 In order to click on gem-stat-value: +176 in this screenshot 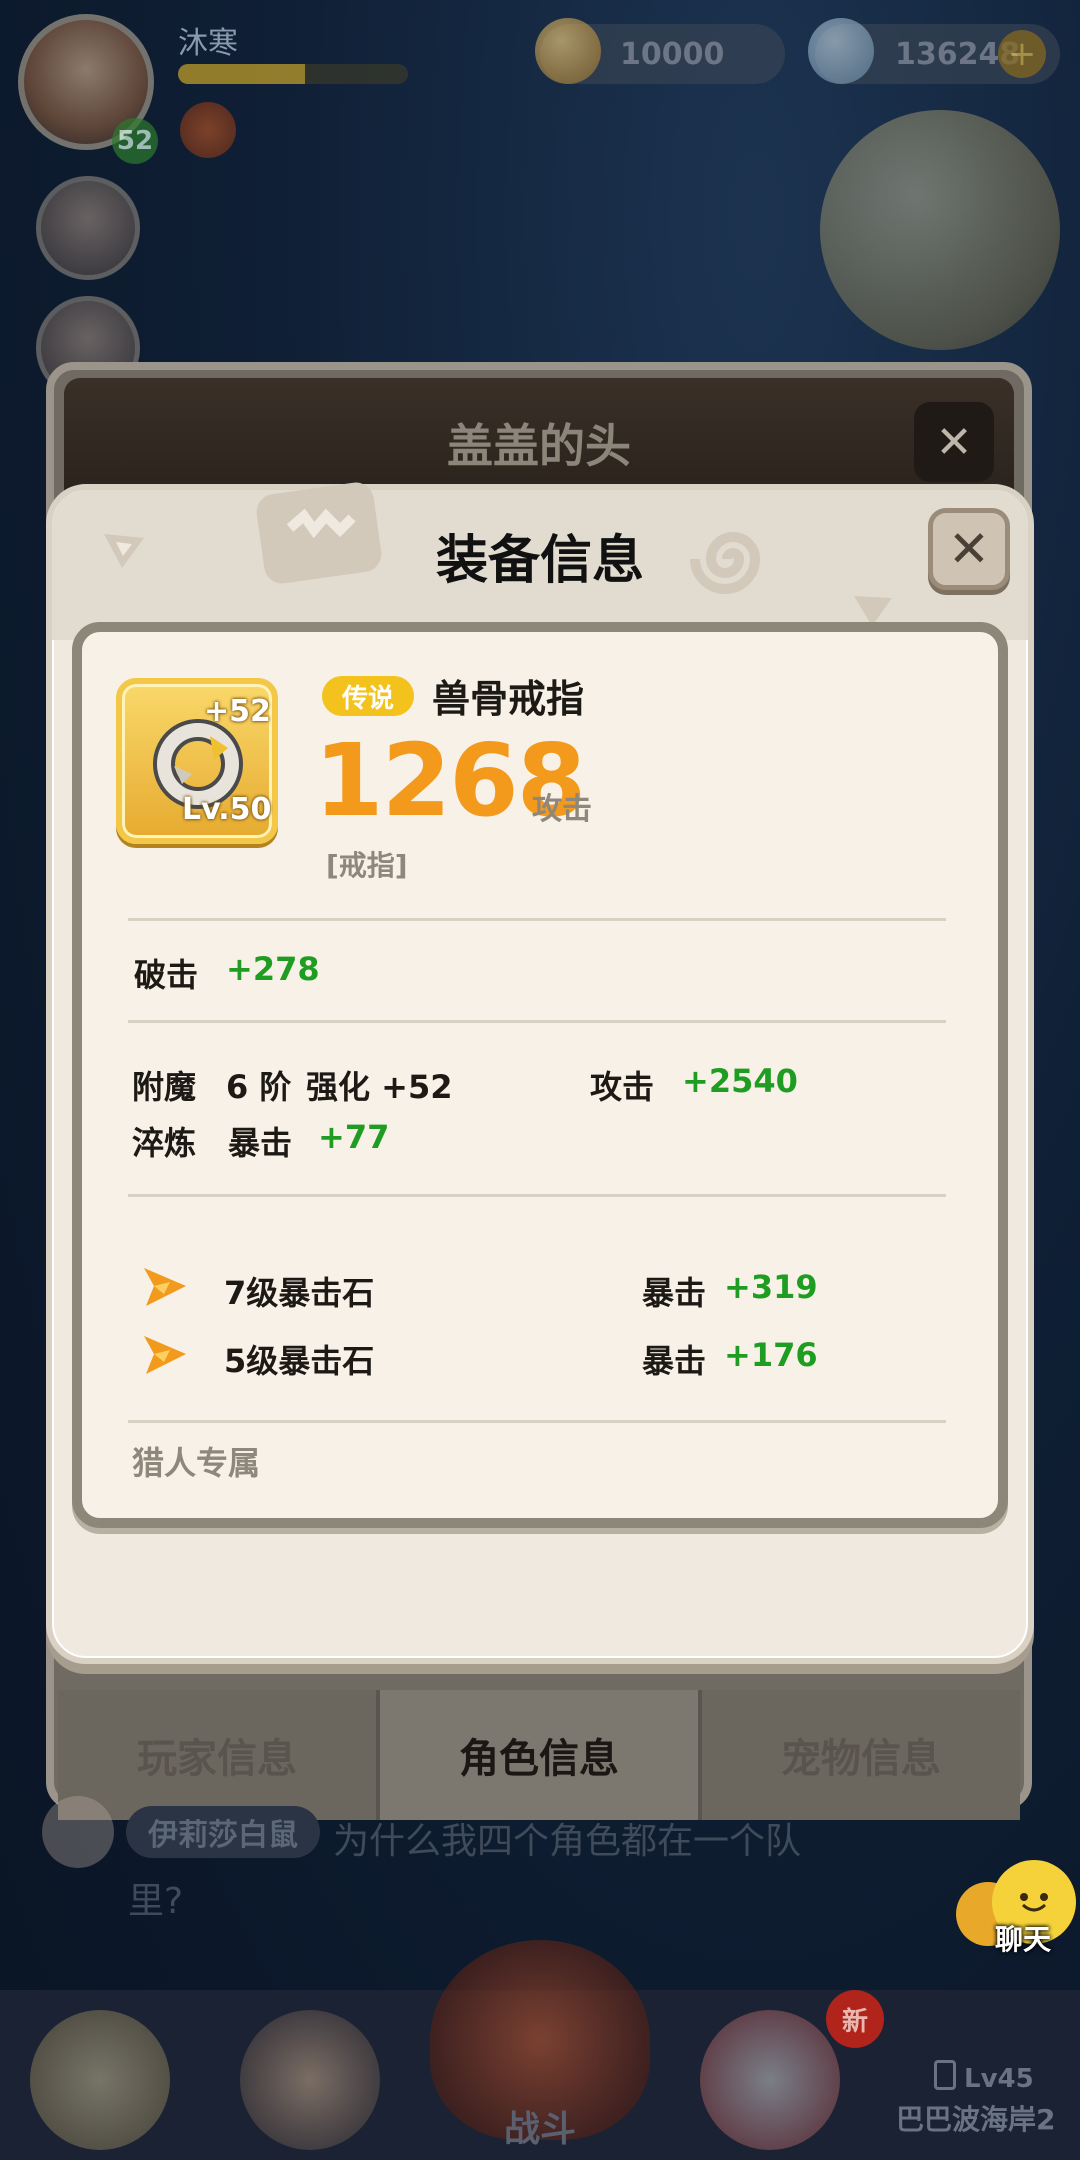, I will do `click(771, 1355)`.